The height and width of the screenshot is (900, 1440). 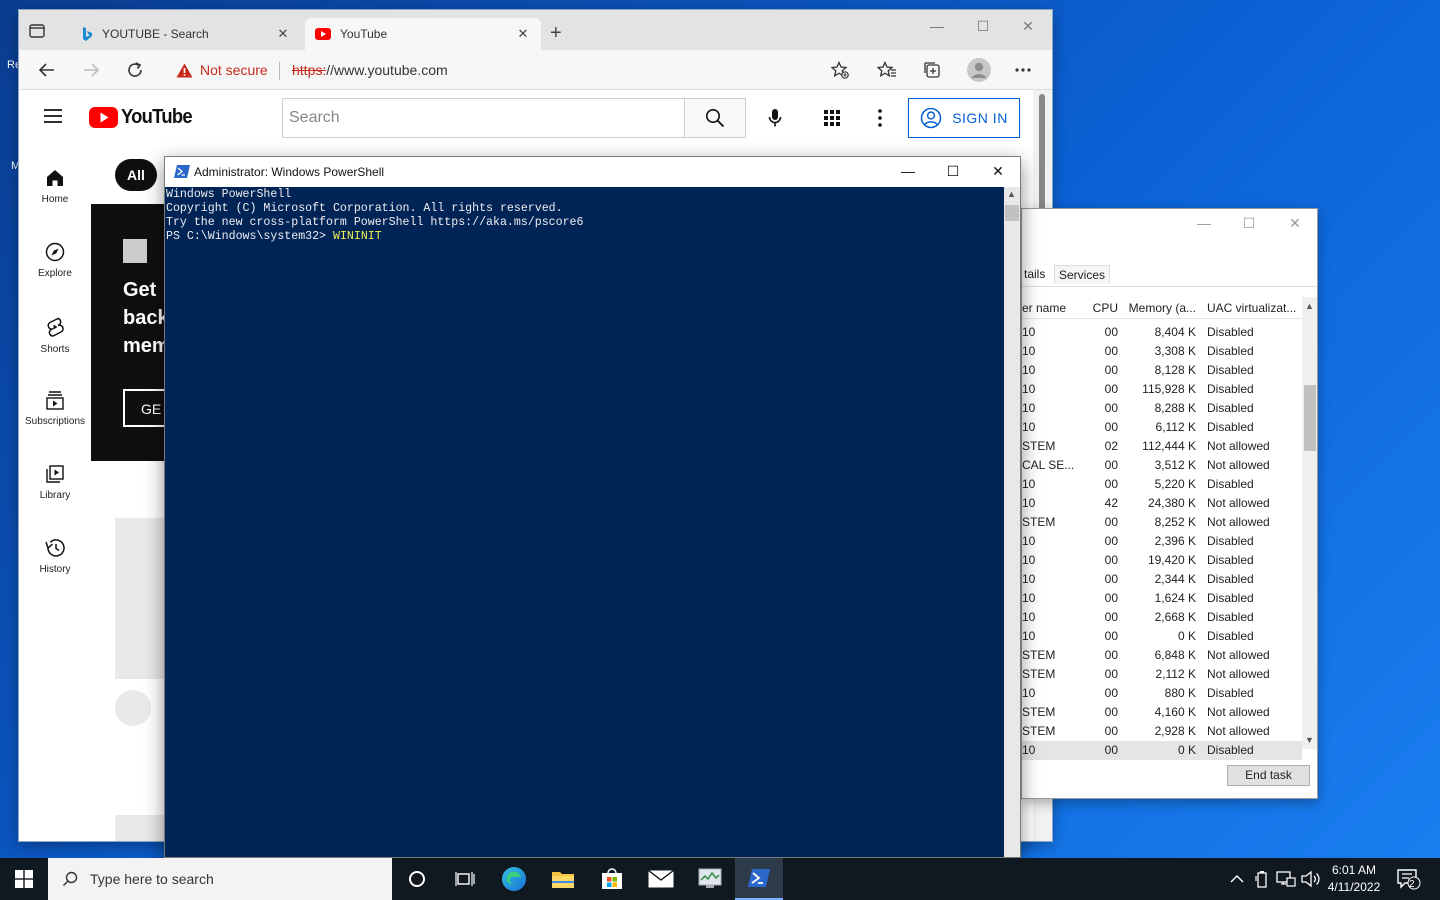 What do you see at coordinates (55, 482) in the screenshot?
I see `sidebar-item-library: Library` at bounding box center [55, 482].